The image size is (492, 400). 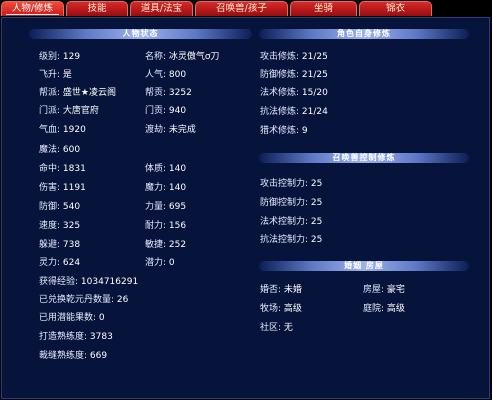 I want to click on stat-row: 命中: 1831, so click(x=62, y=169).